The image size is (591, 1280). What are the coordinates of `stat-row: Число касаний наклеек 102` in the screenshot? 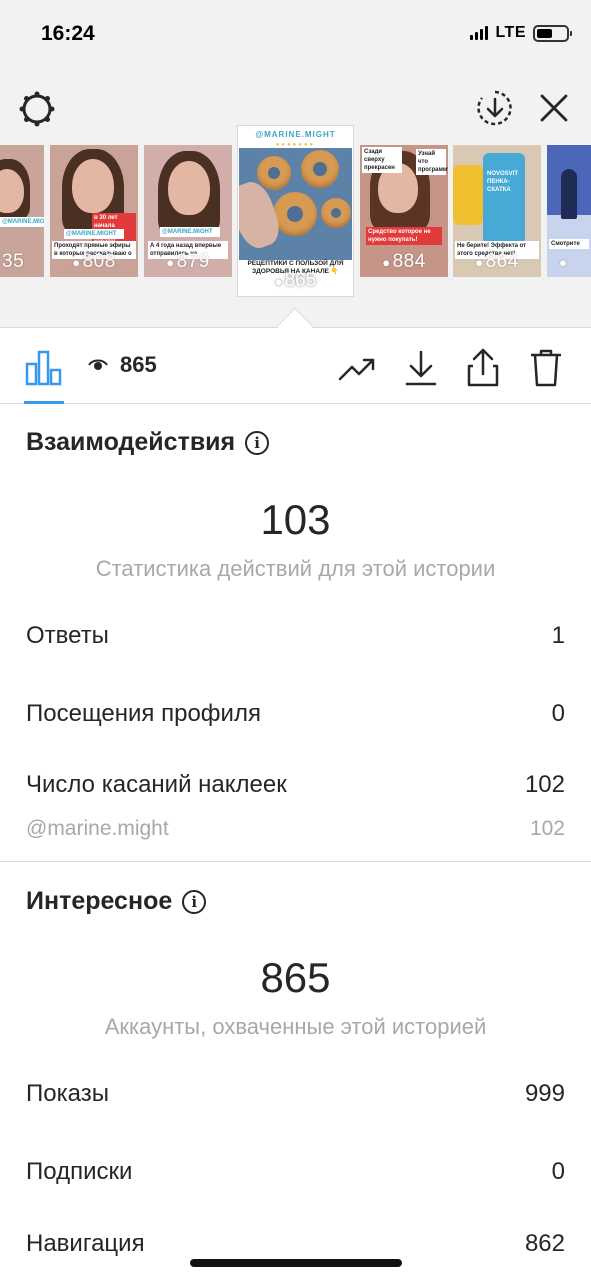 It's located at (295, 785).